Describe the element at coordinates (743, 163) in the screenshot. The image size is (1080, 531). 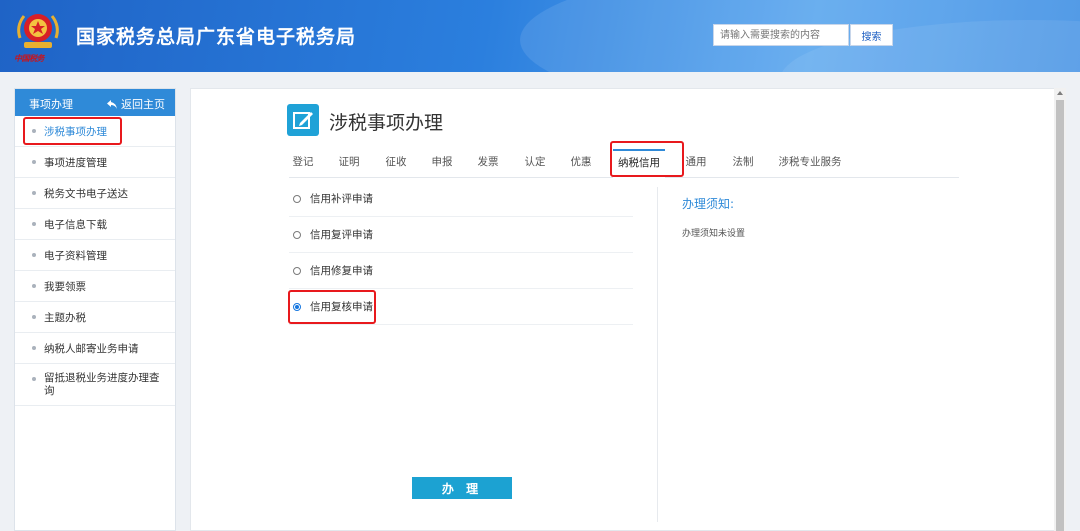
I see `tab-legal: 法制` at that location.